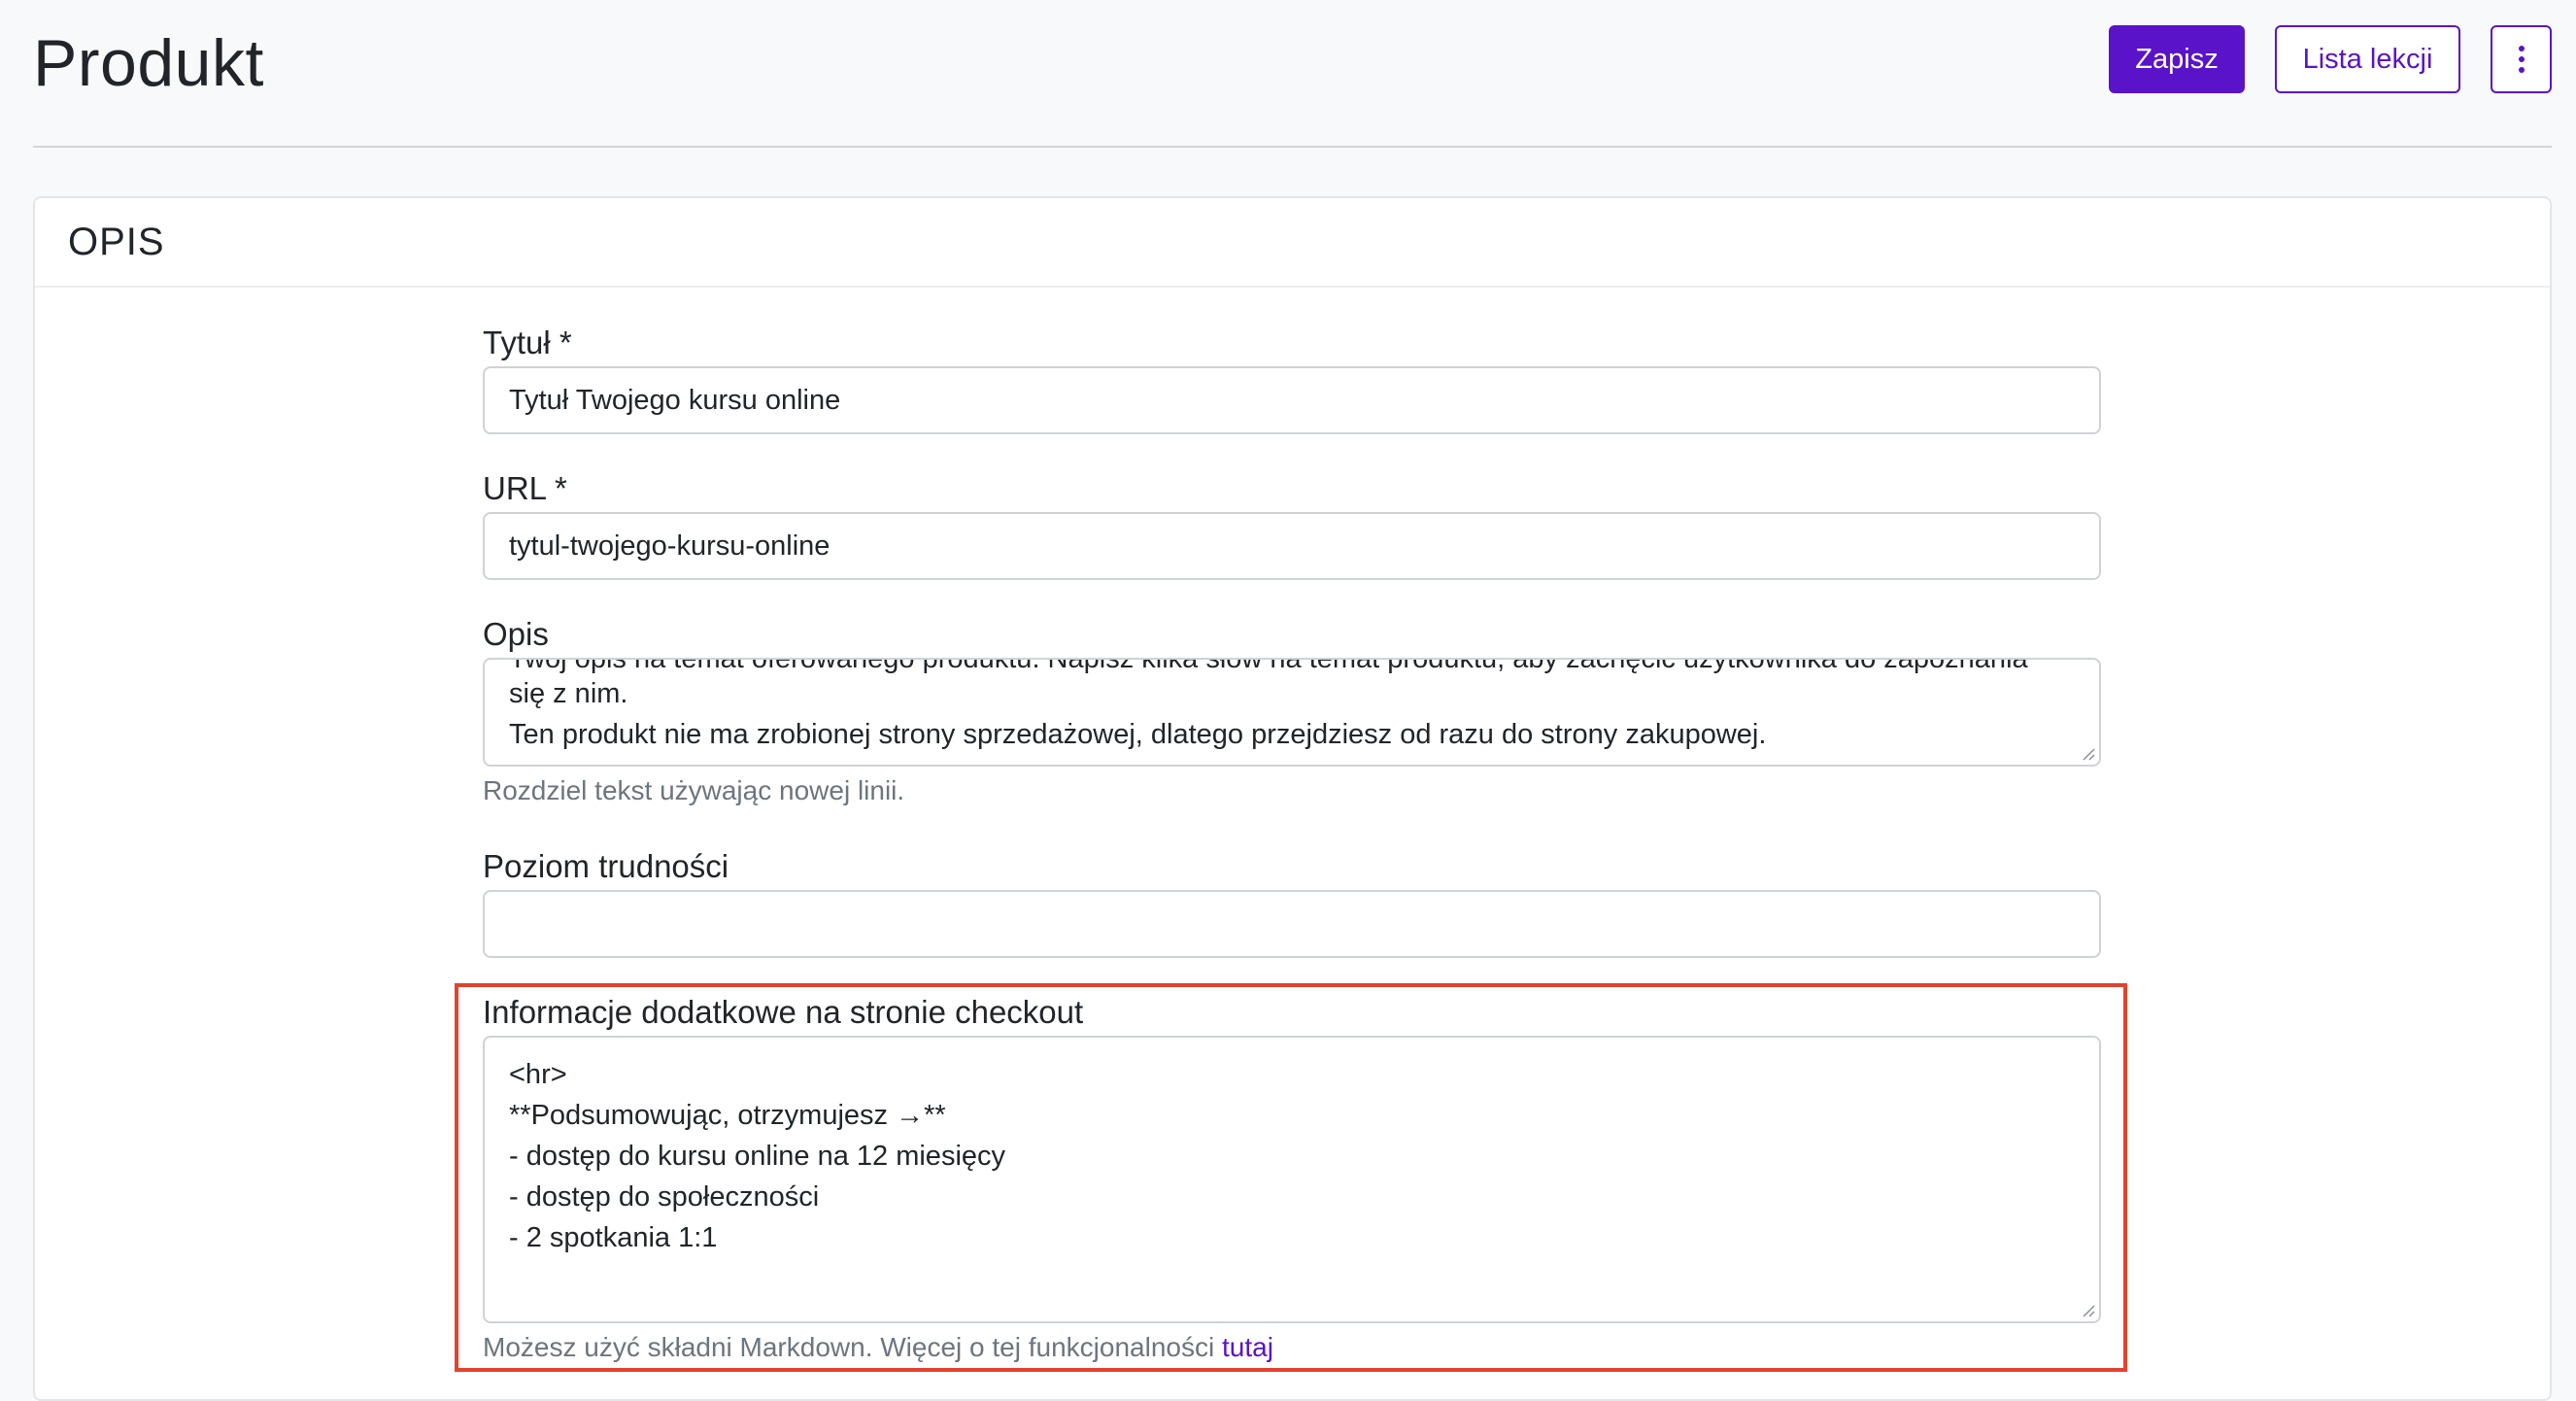  Describe the element at coordinates (2521, 49) in the screenshot. I see `kebab-menu-icon` at that location.